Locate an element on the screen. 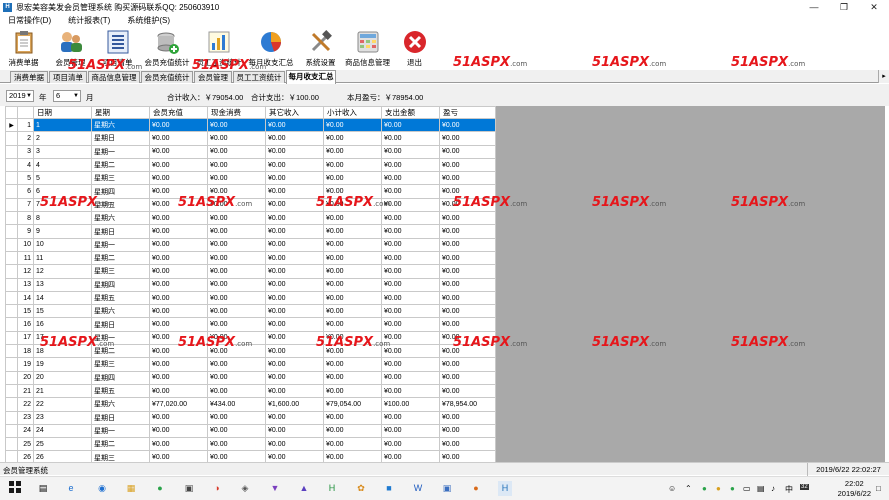 This screenshot has width=889, height=500. notification-badge: 32 is located at coordinates (804, 487).